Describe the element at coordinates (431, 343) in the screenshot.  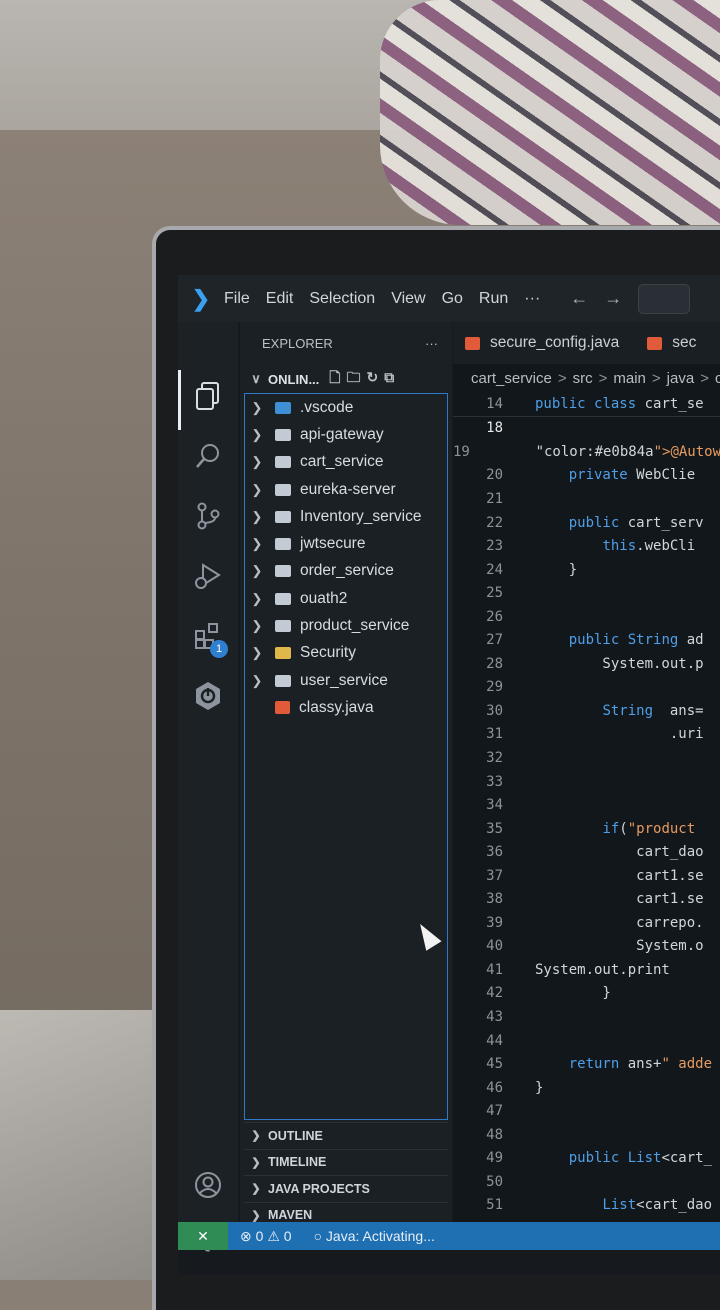
I see `explorer-more-icon: ···` at that location.